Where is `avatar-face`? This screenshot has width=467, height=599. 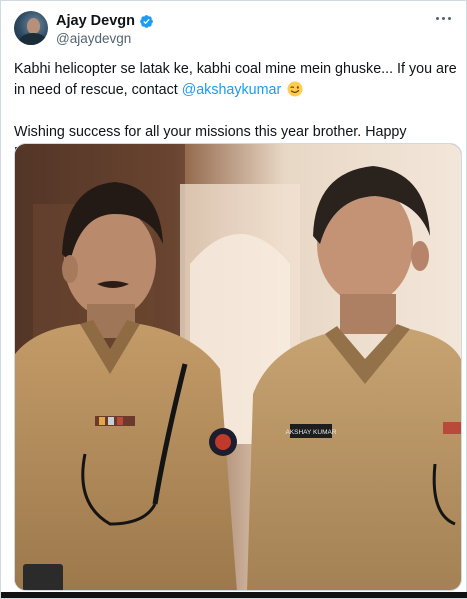
avatar-face is located at coordinates (33, 26).